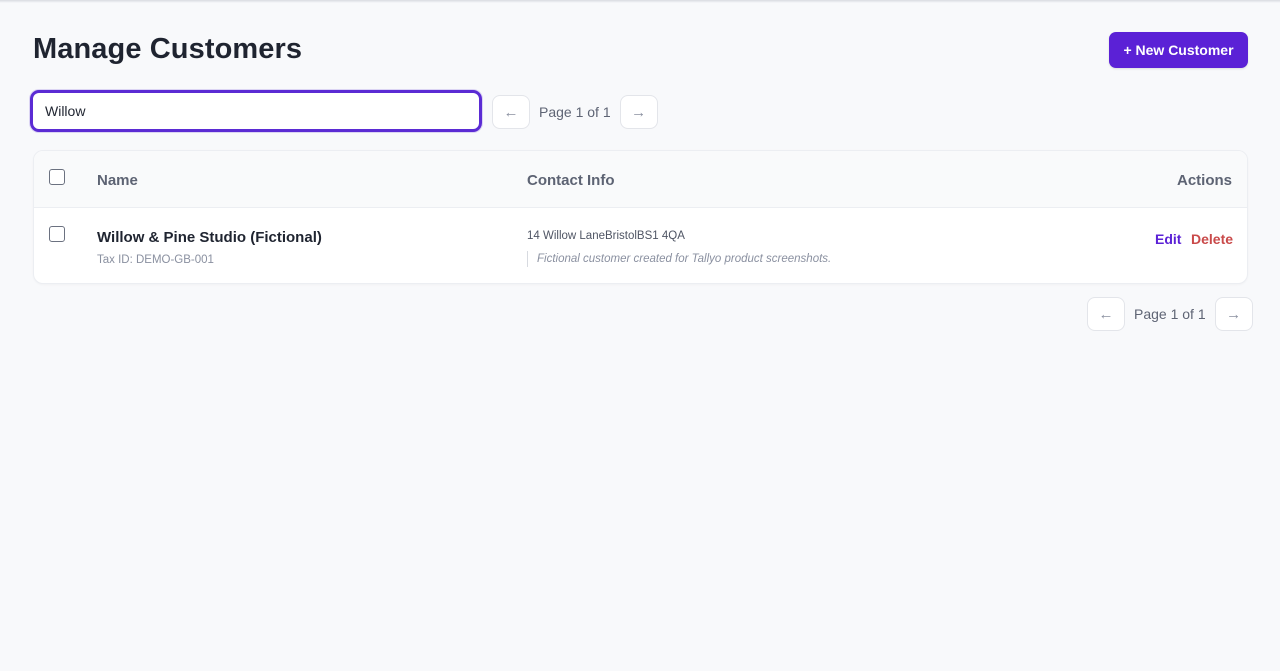 The height and width of the screenshot is (671, 1280). Describe the element at coordinates (117, 180) in the screenshot. I see `column-header-name: Name` at that location.